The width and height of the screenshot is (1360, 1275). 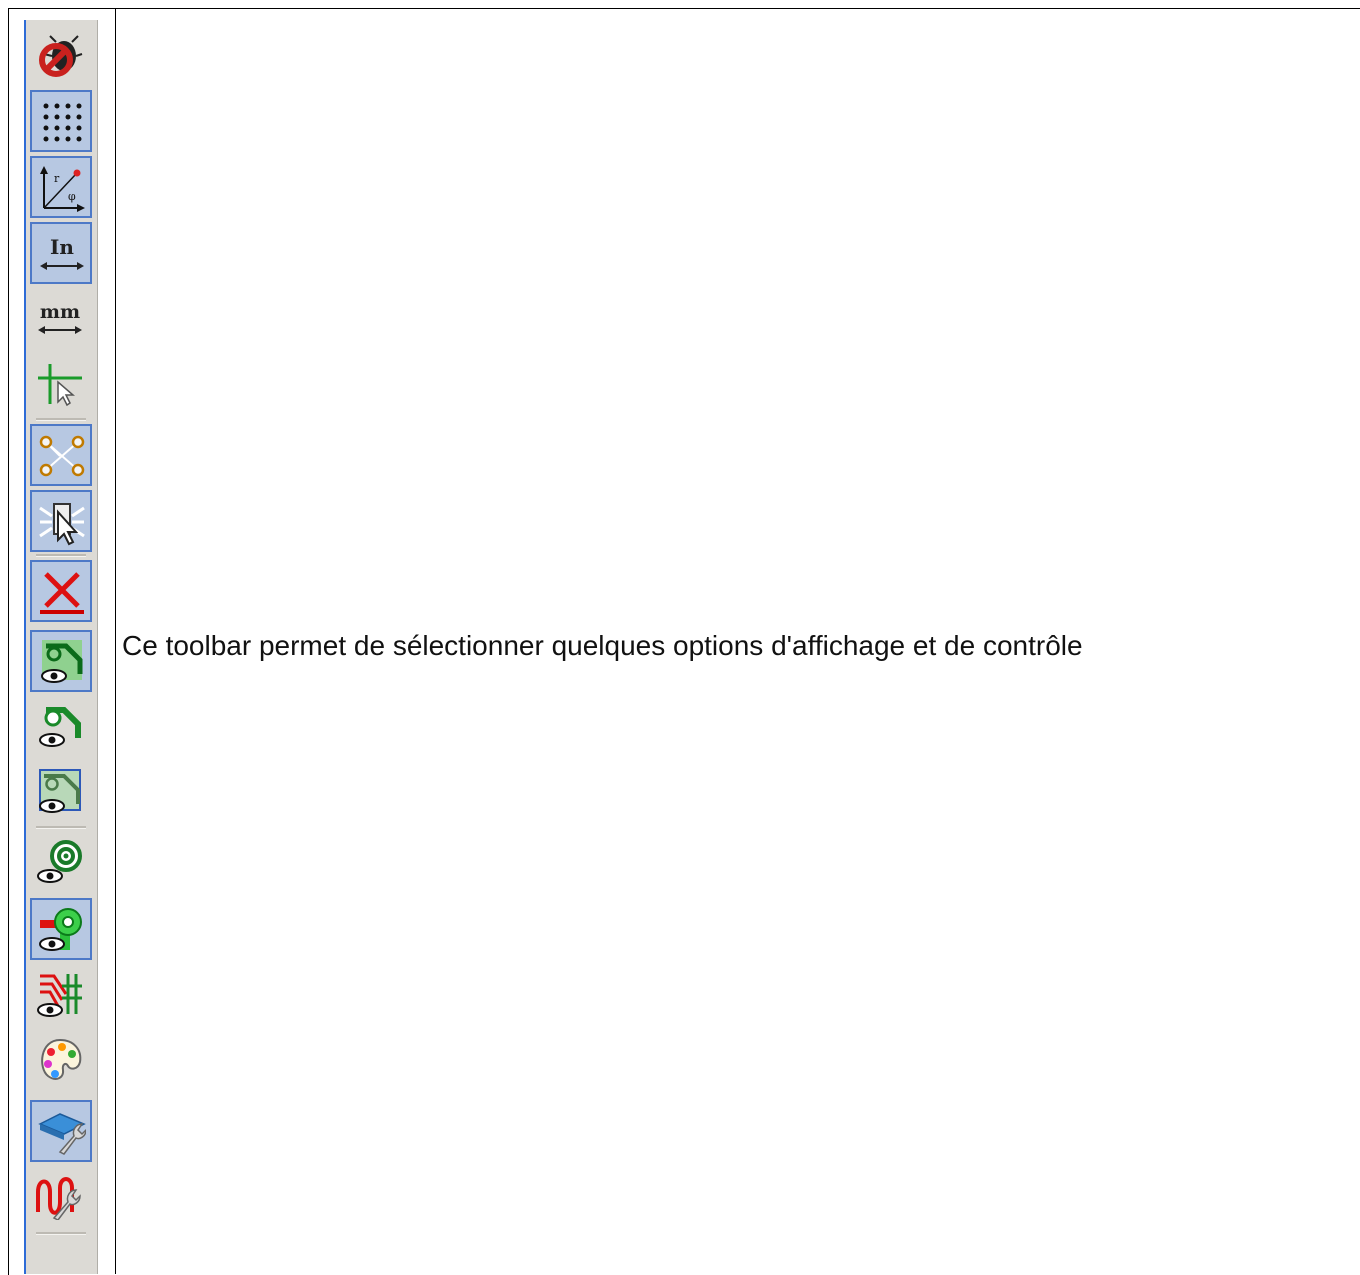 I want to click on layers-palette-icon, so click(x=61, y=1059).